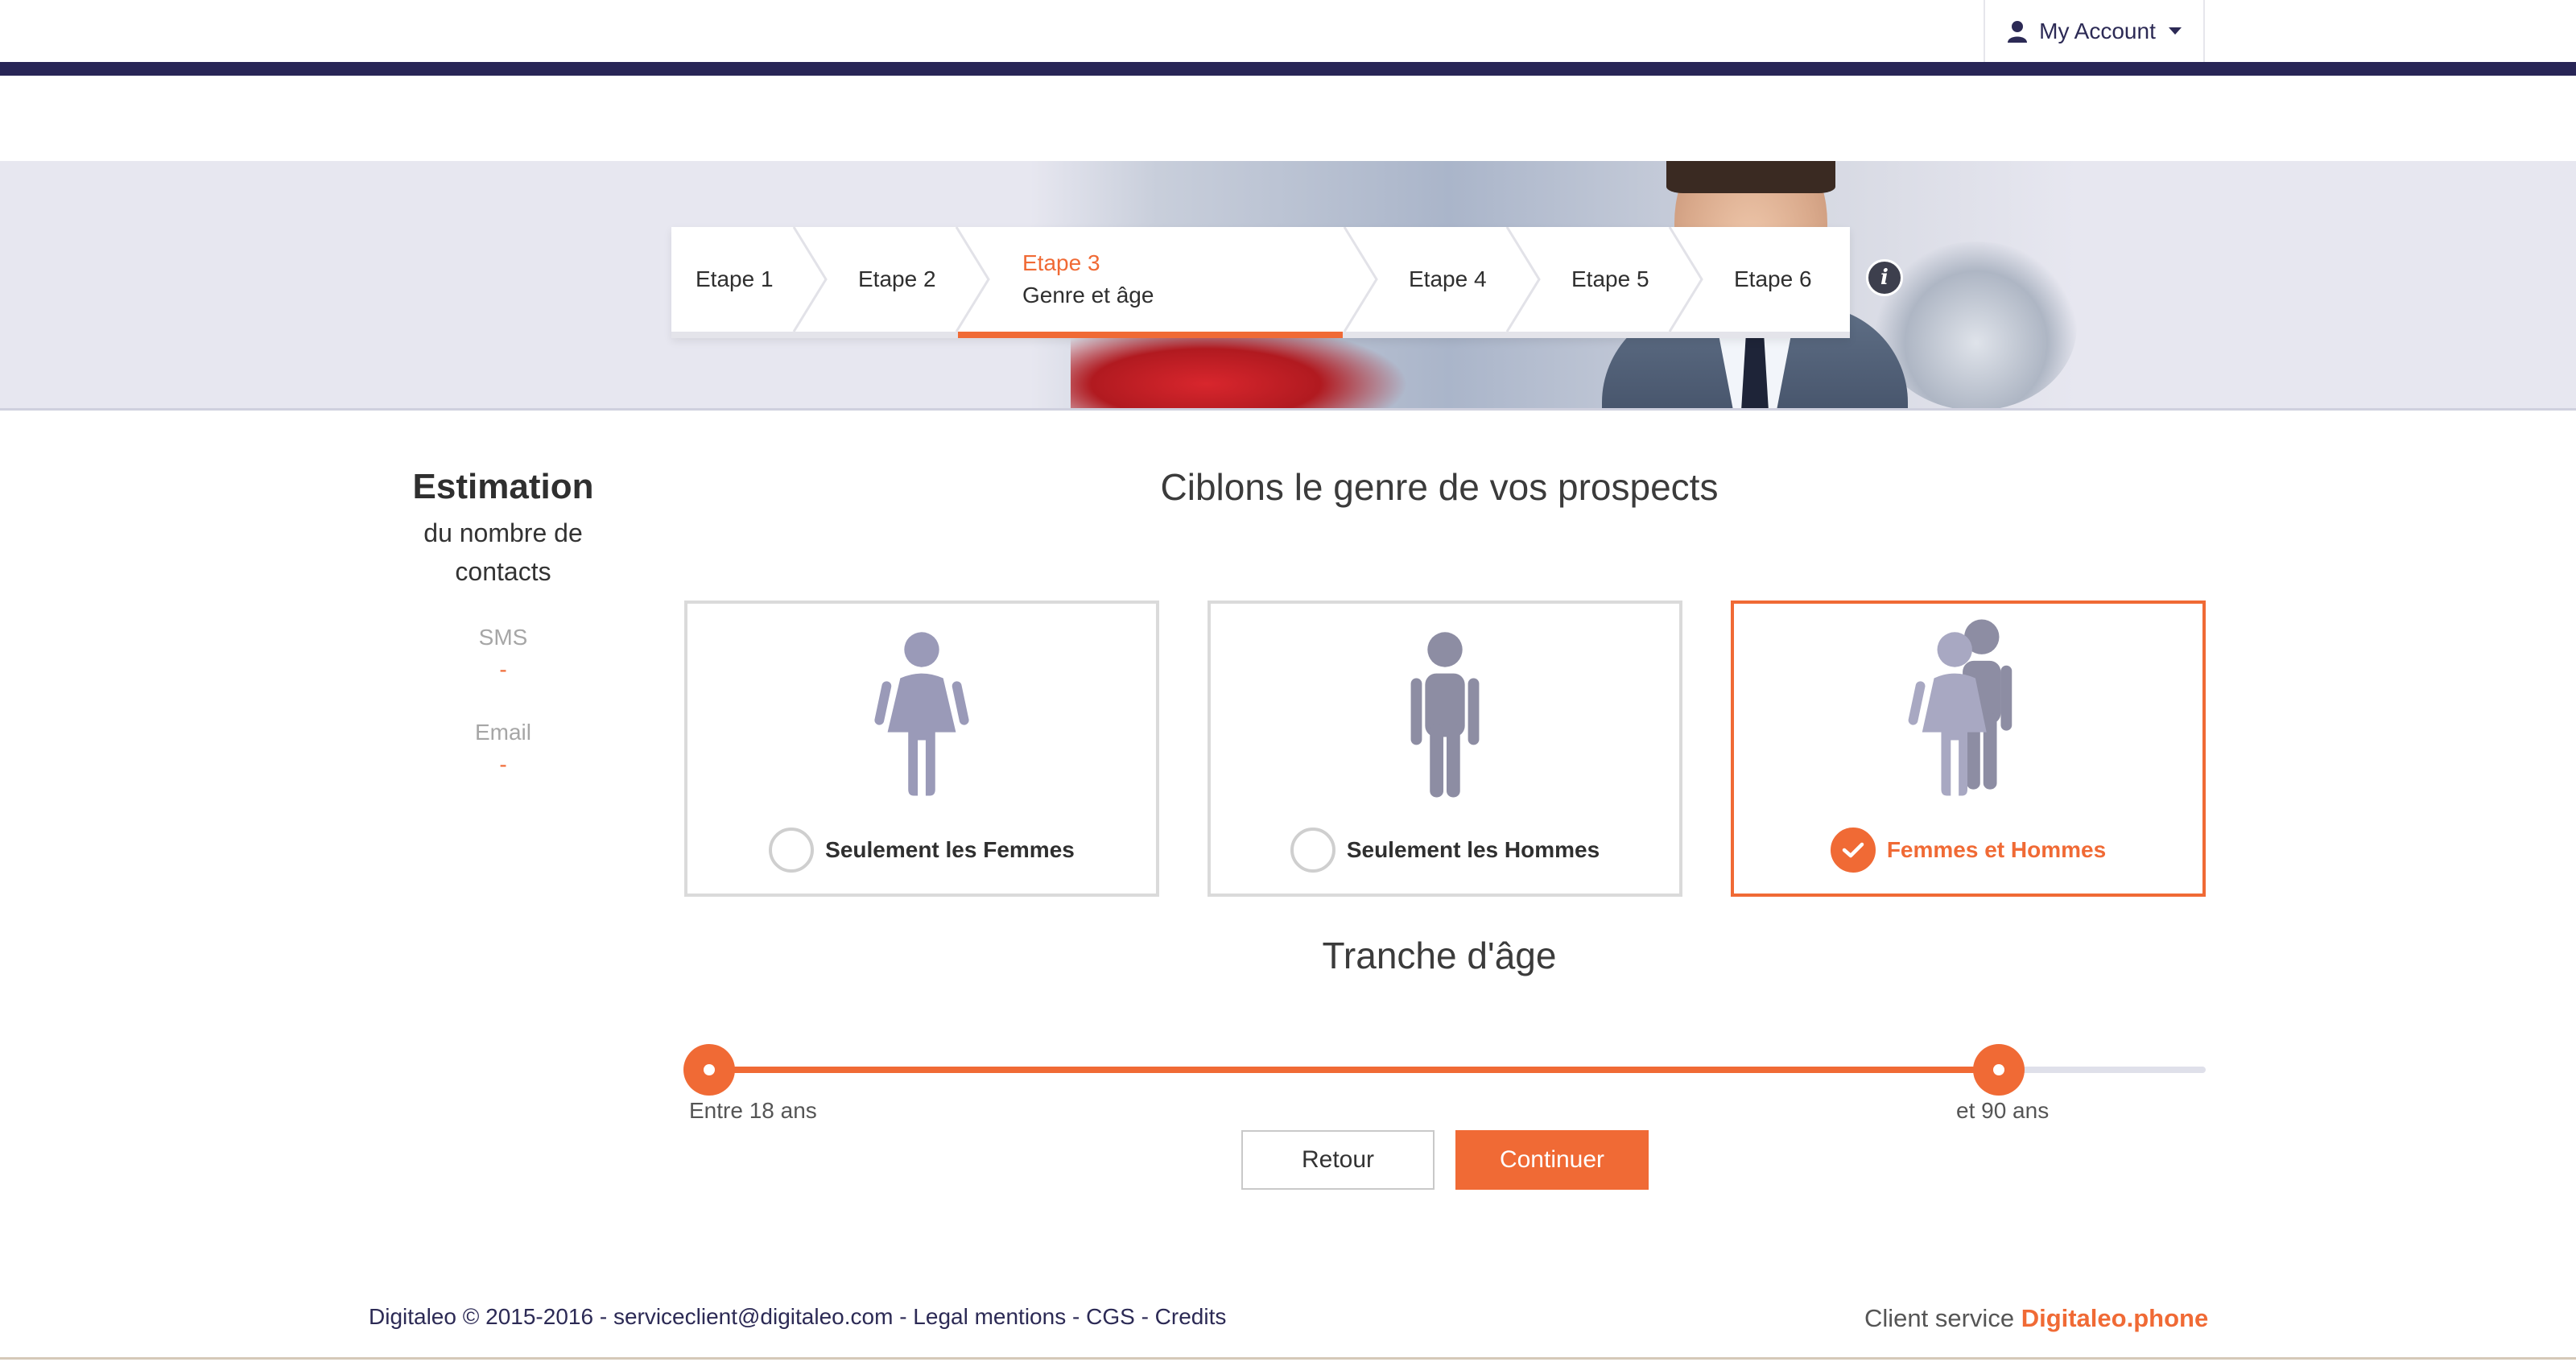 The height and width of the screenshot is (1362, 2576). What do you see at coordinates (503, 764) in the screenshot?
I see `email-value: -` at bounding box center [503, 764].